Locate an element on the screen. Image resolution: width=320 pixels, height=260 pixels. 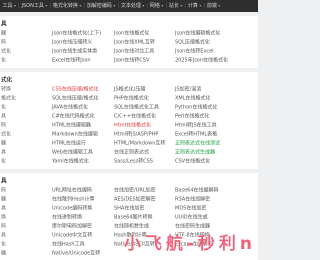
nav-item-frontend: 前端 ▾ is located at coordinates (213, 6).